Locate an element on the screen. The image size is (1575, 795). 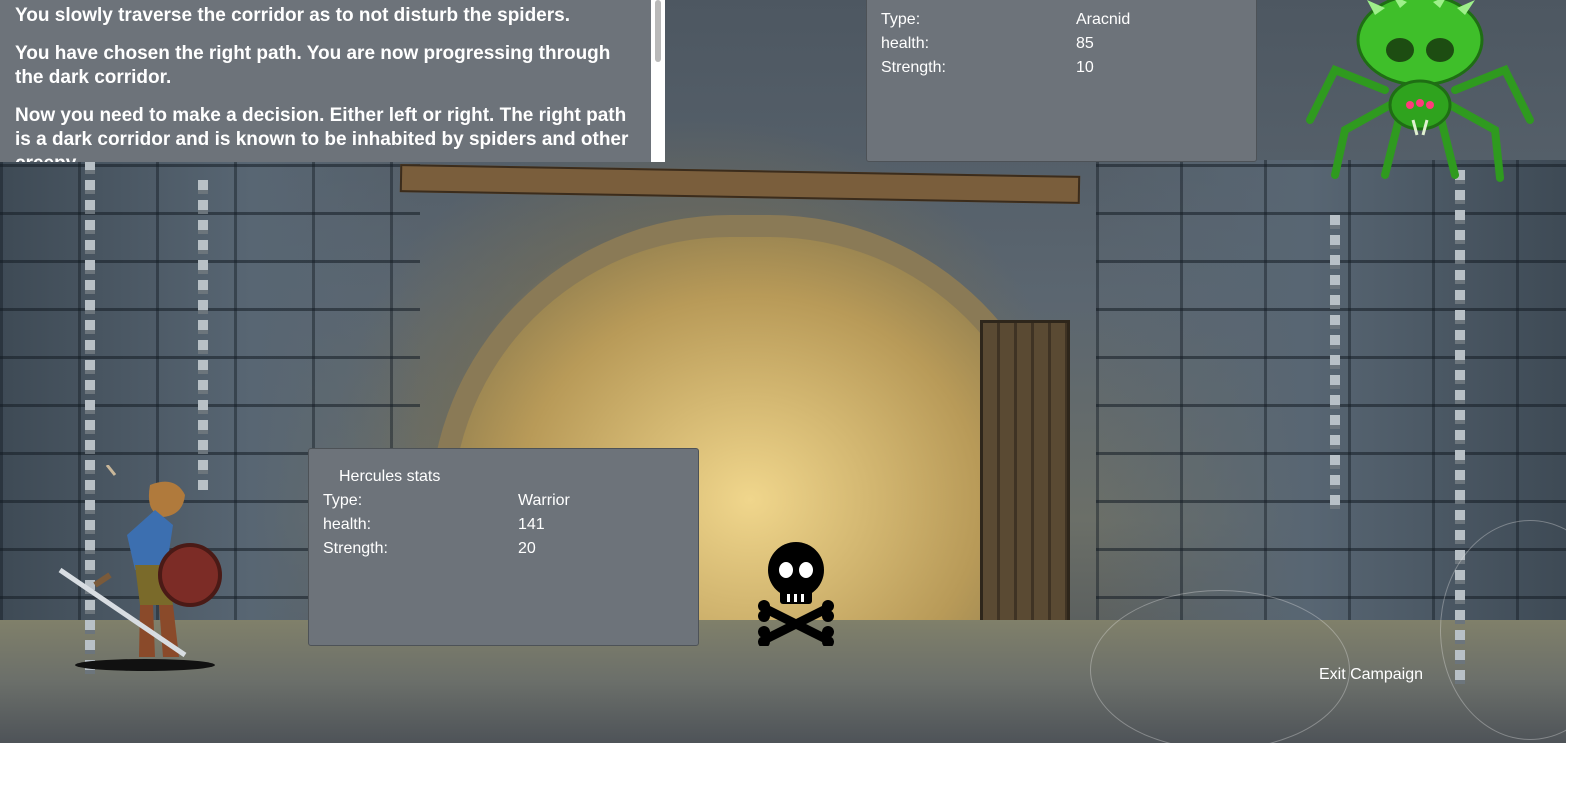
green-spider-sprite is located at coordinates (1420, 91).